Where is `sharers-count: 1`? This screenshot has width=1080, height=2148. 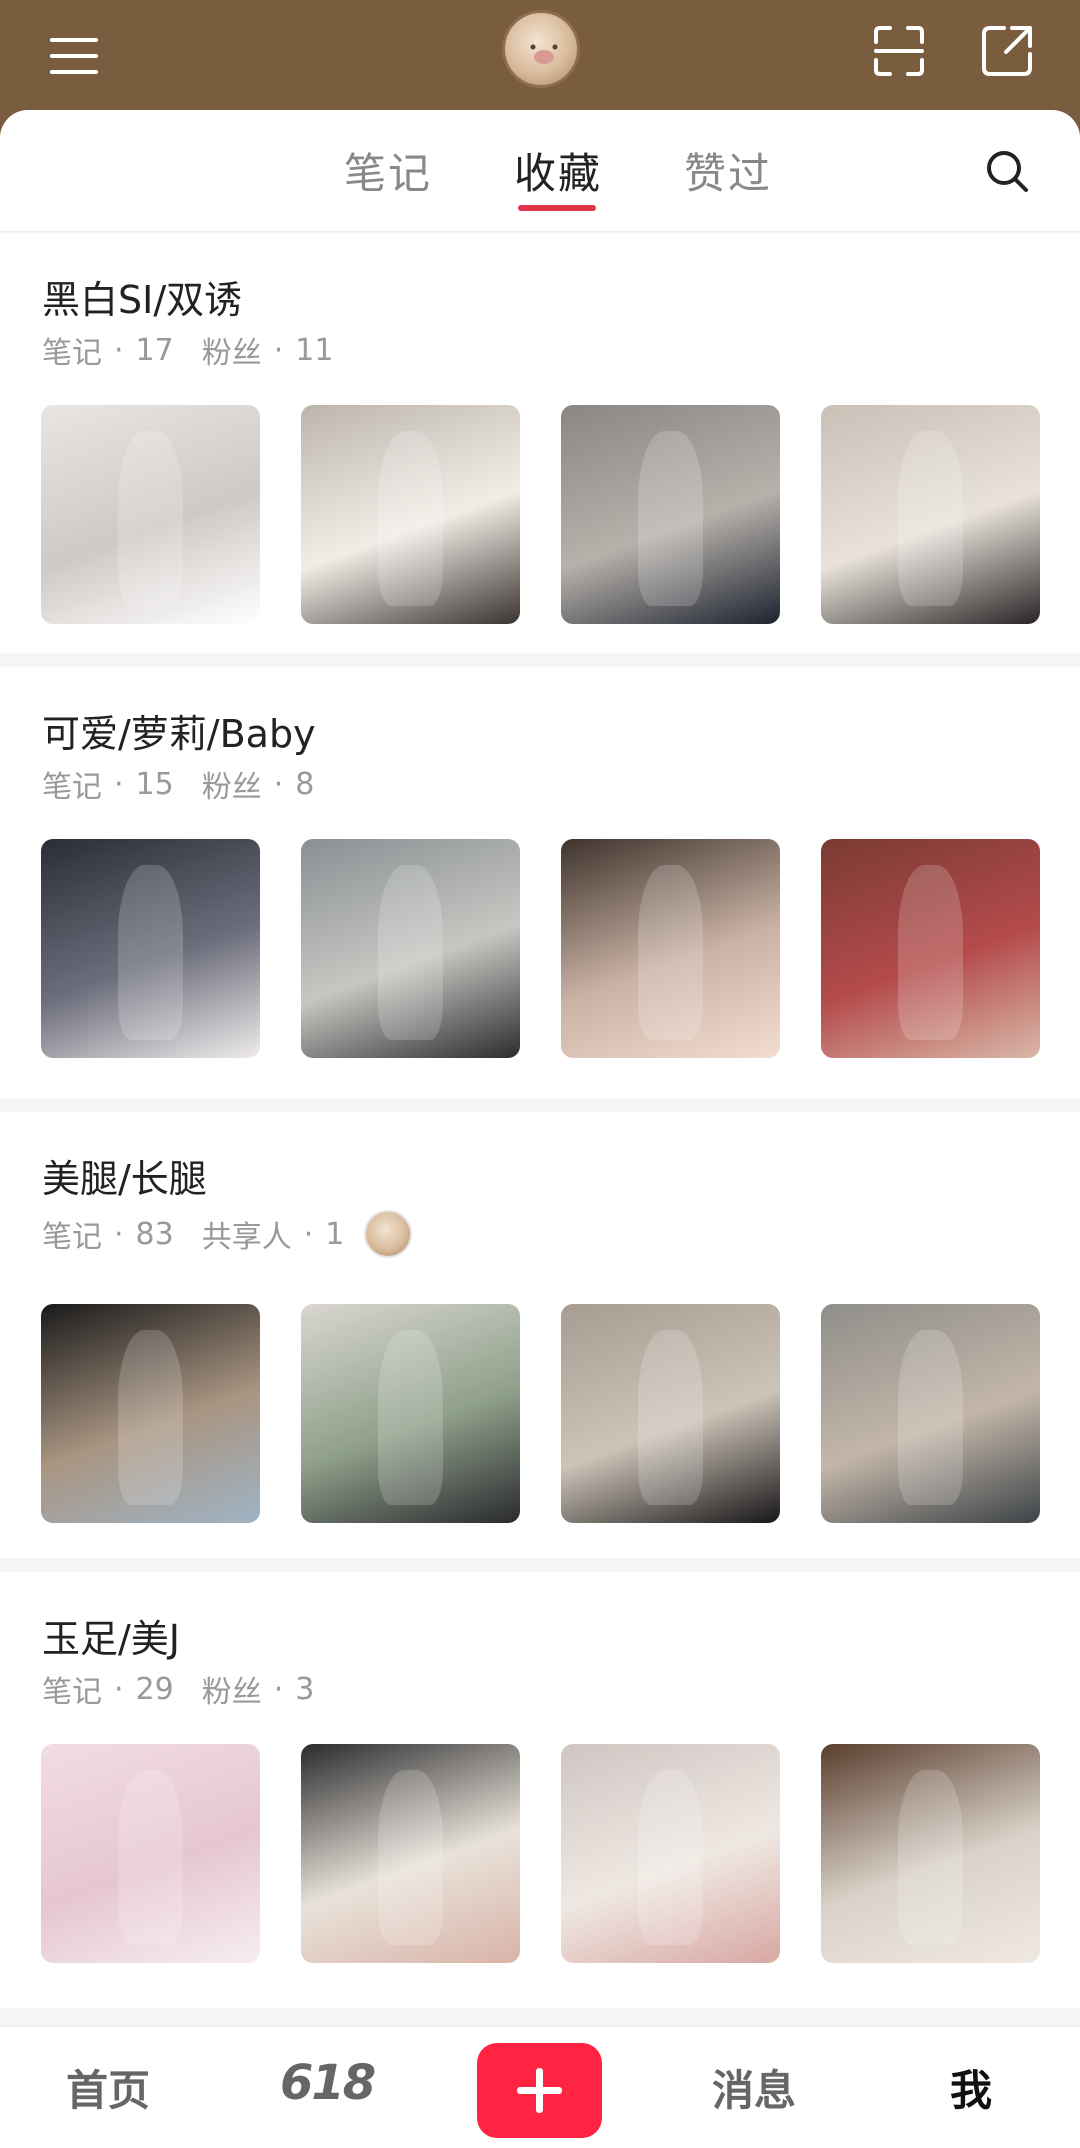
sharers-count: 1 is located at coordinates (335, 1234).